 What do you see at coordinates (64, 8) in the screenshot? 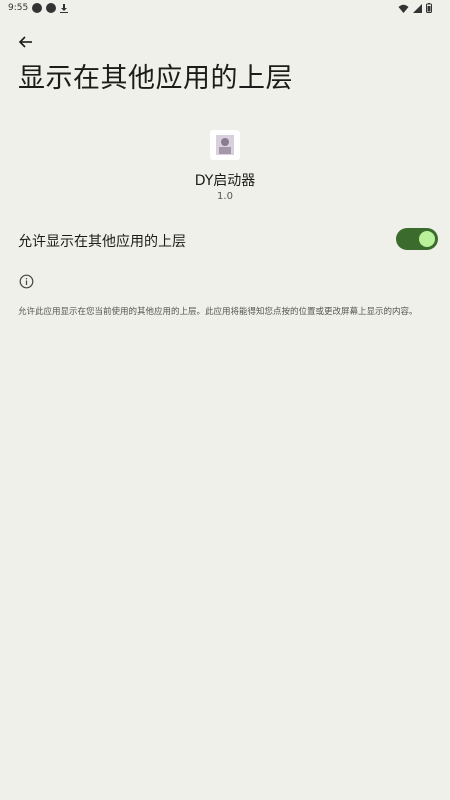
I see `download-icon` at bounding box center [64, 8].